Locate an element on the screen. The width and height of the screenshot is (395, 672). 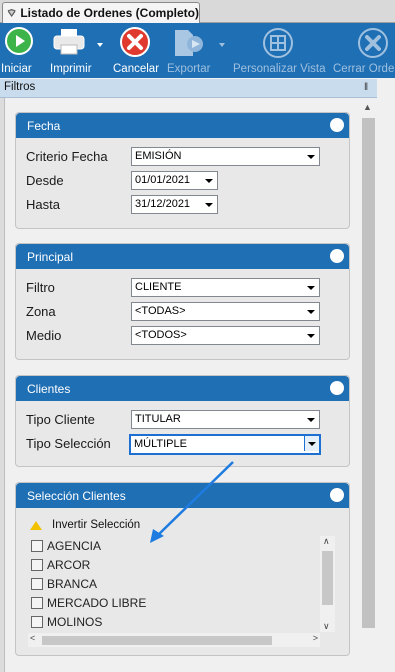
app-icon is located at coordinates (11, 13).